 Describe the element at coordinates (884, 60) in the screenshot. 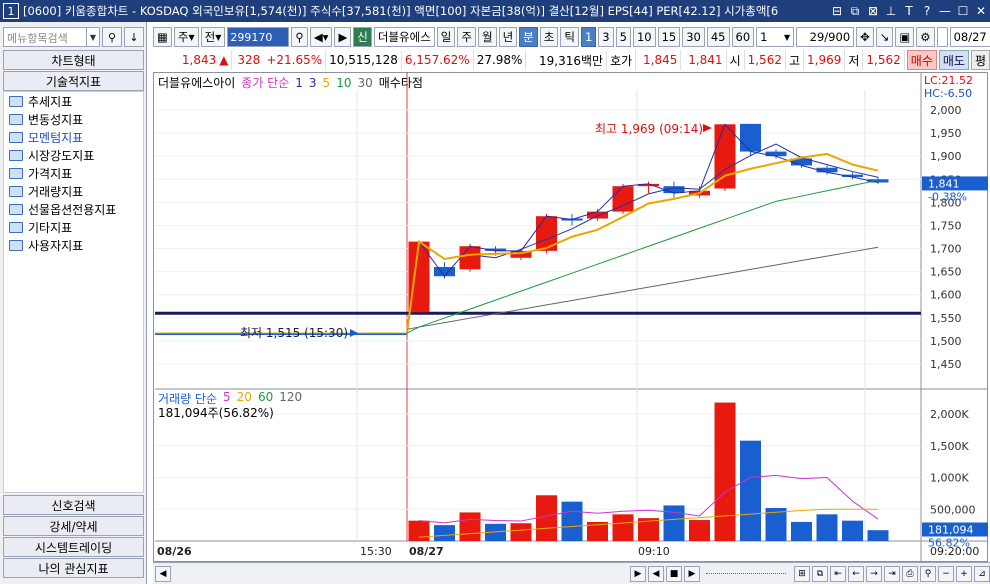

I see `low-price: 1,562` at that location.